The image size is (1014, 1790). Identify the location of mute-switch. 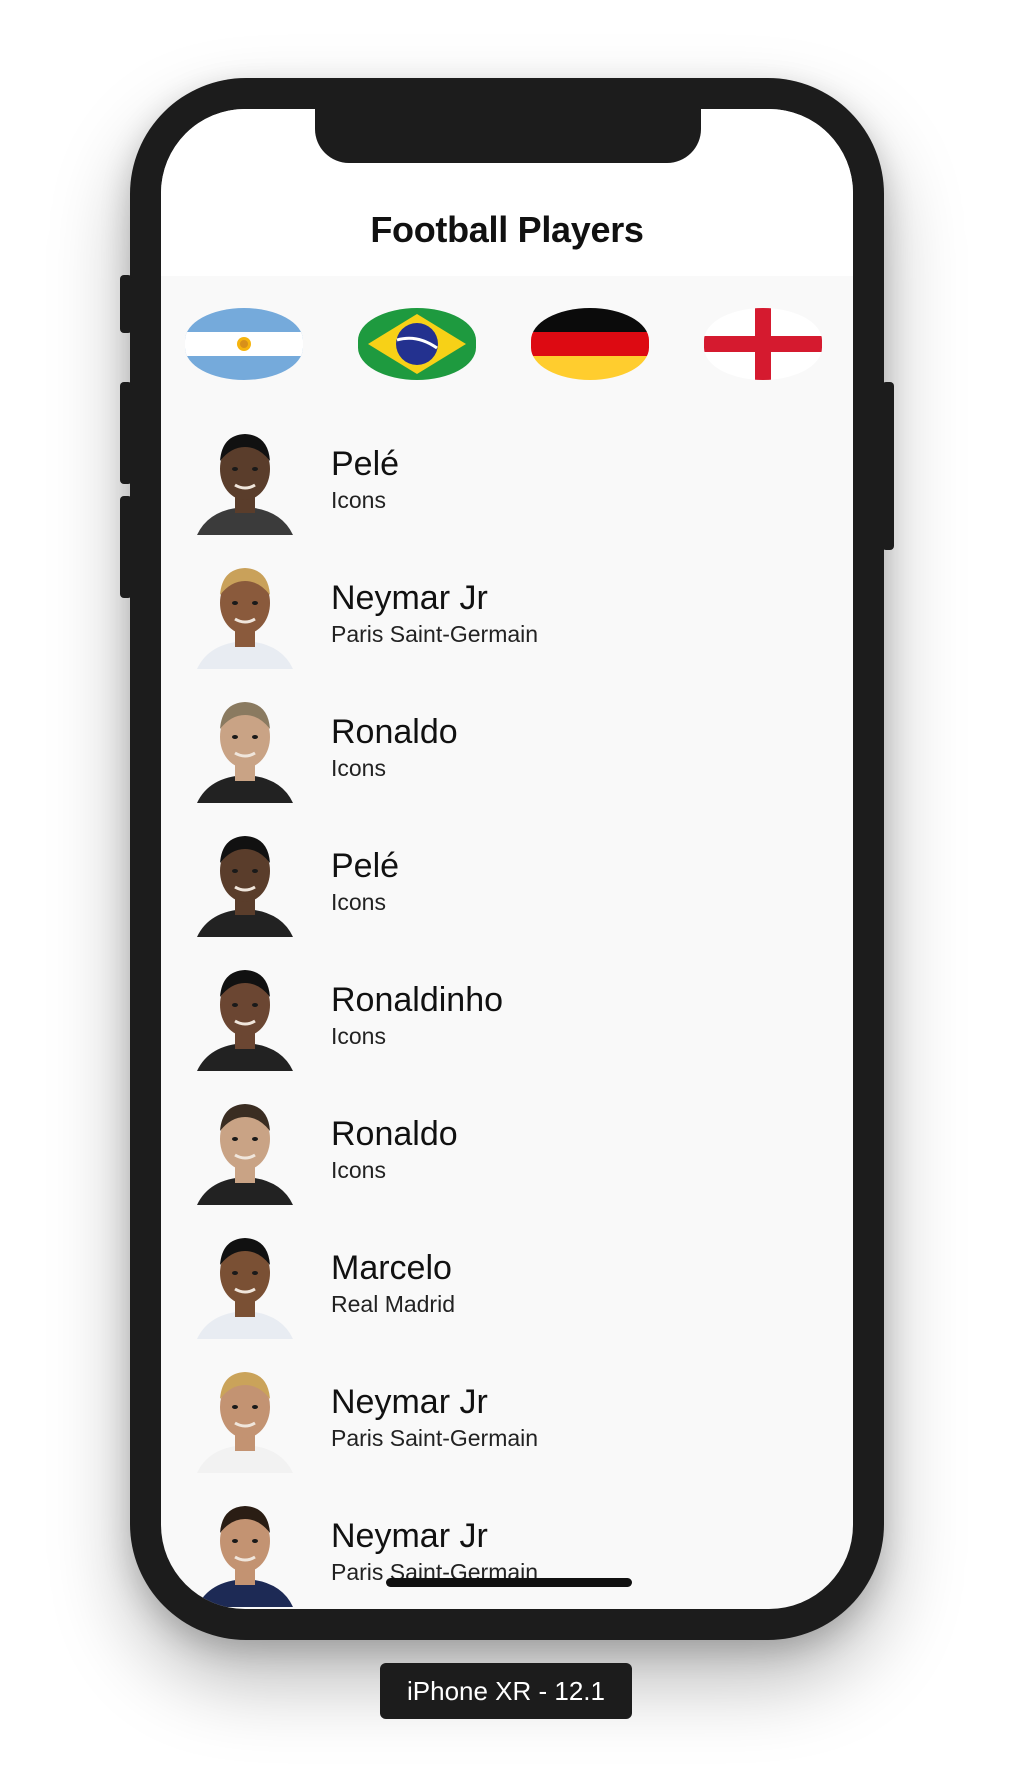
(126, 304).